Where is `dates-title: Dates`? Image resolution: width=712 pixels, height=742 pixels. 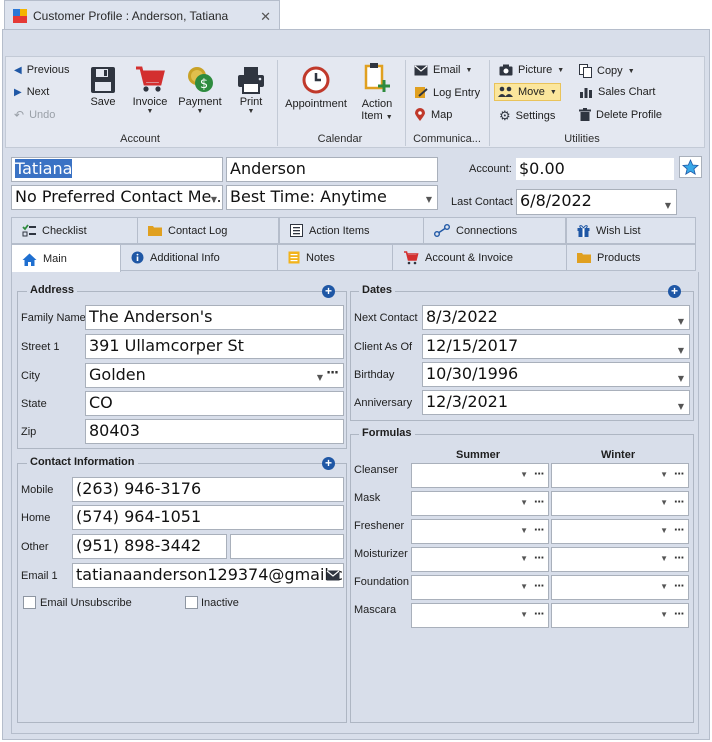
dates-title: Dates is located at coordinates (377, 290).